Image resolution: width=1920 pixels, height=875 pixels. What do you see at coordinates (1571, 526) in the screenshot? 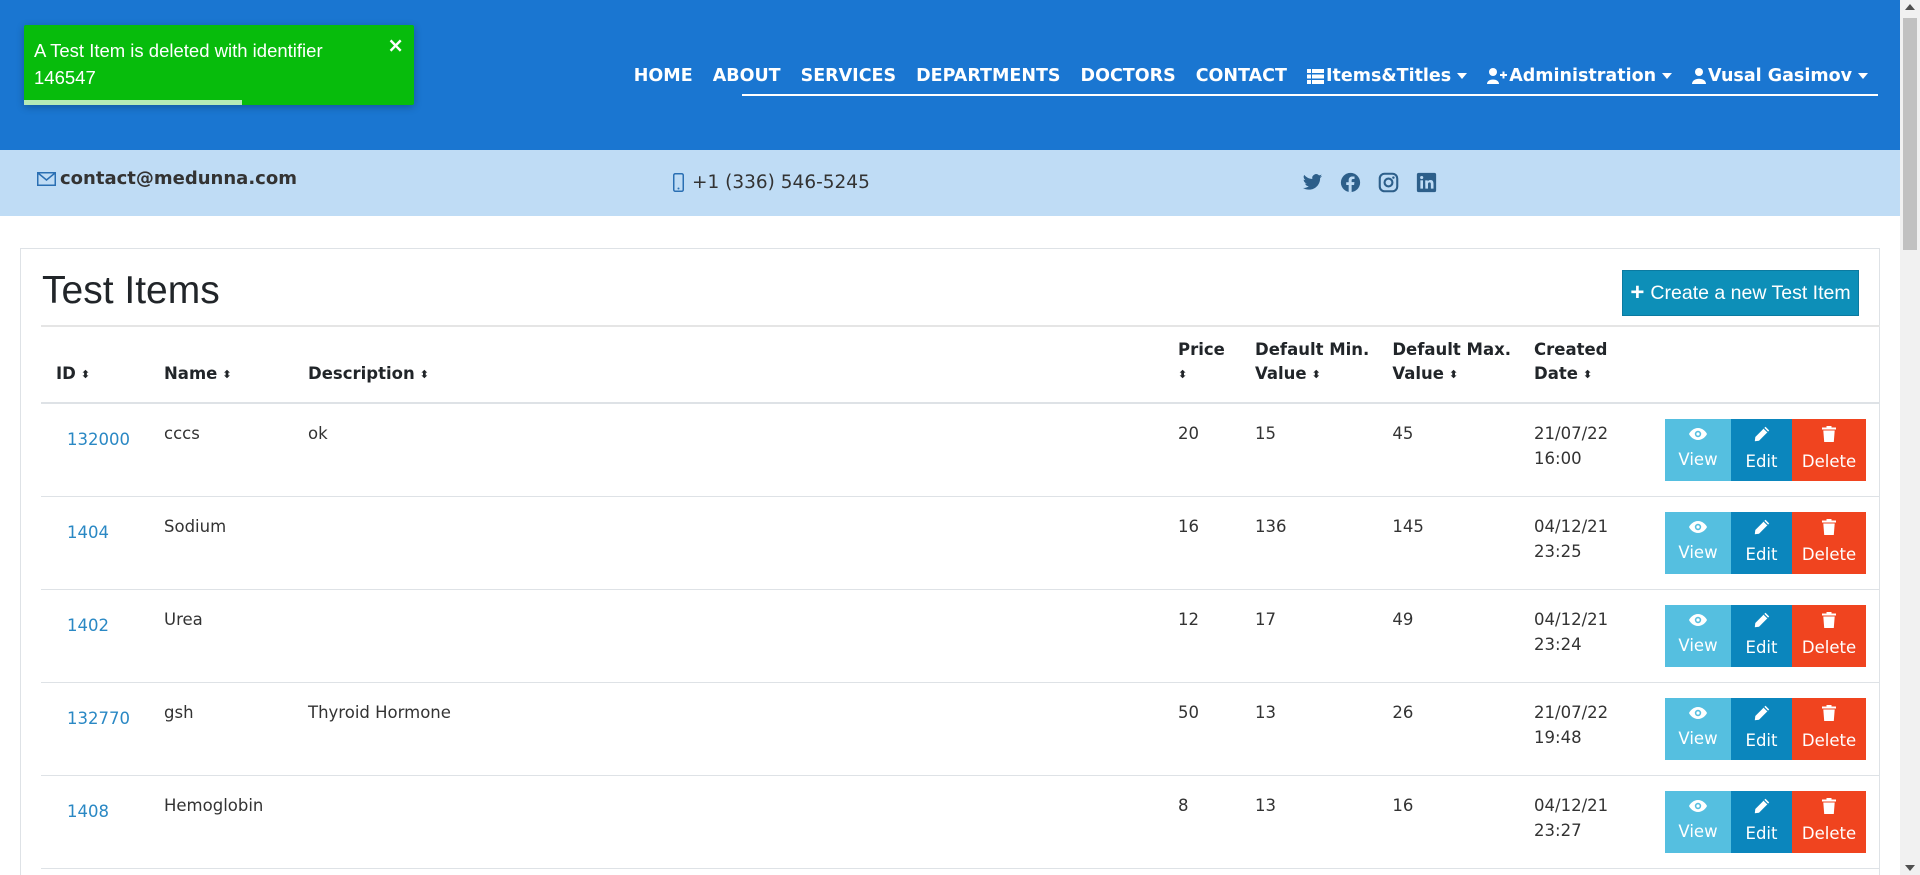
I see `created-date: 04/12/21` at bounding box center [1571, 526].